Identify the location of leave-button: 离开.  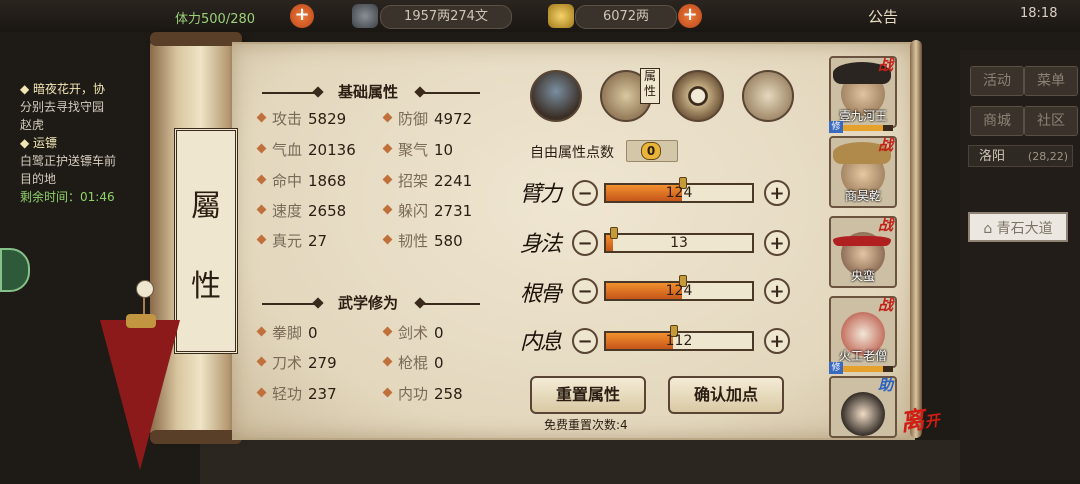
(920, 417).